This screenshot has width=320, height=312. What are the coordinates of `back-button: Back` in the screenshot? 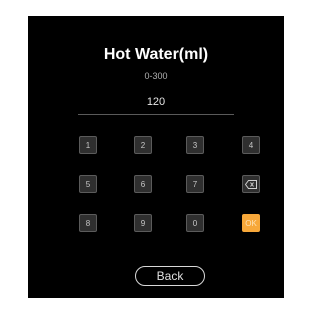 It's located at (170, 276).